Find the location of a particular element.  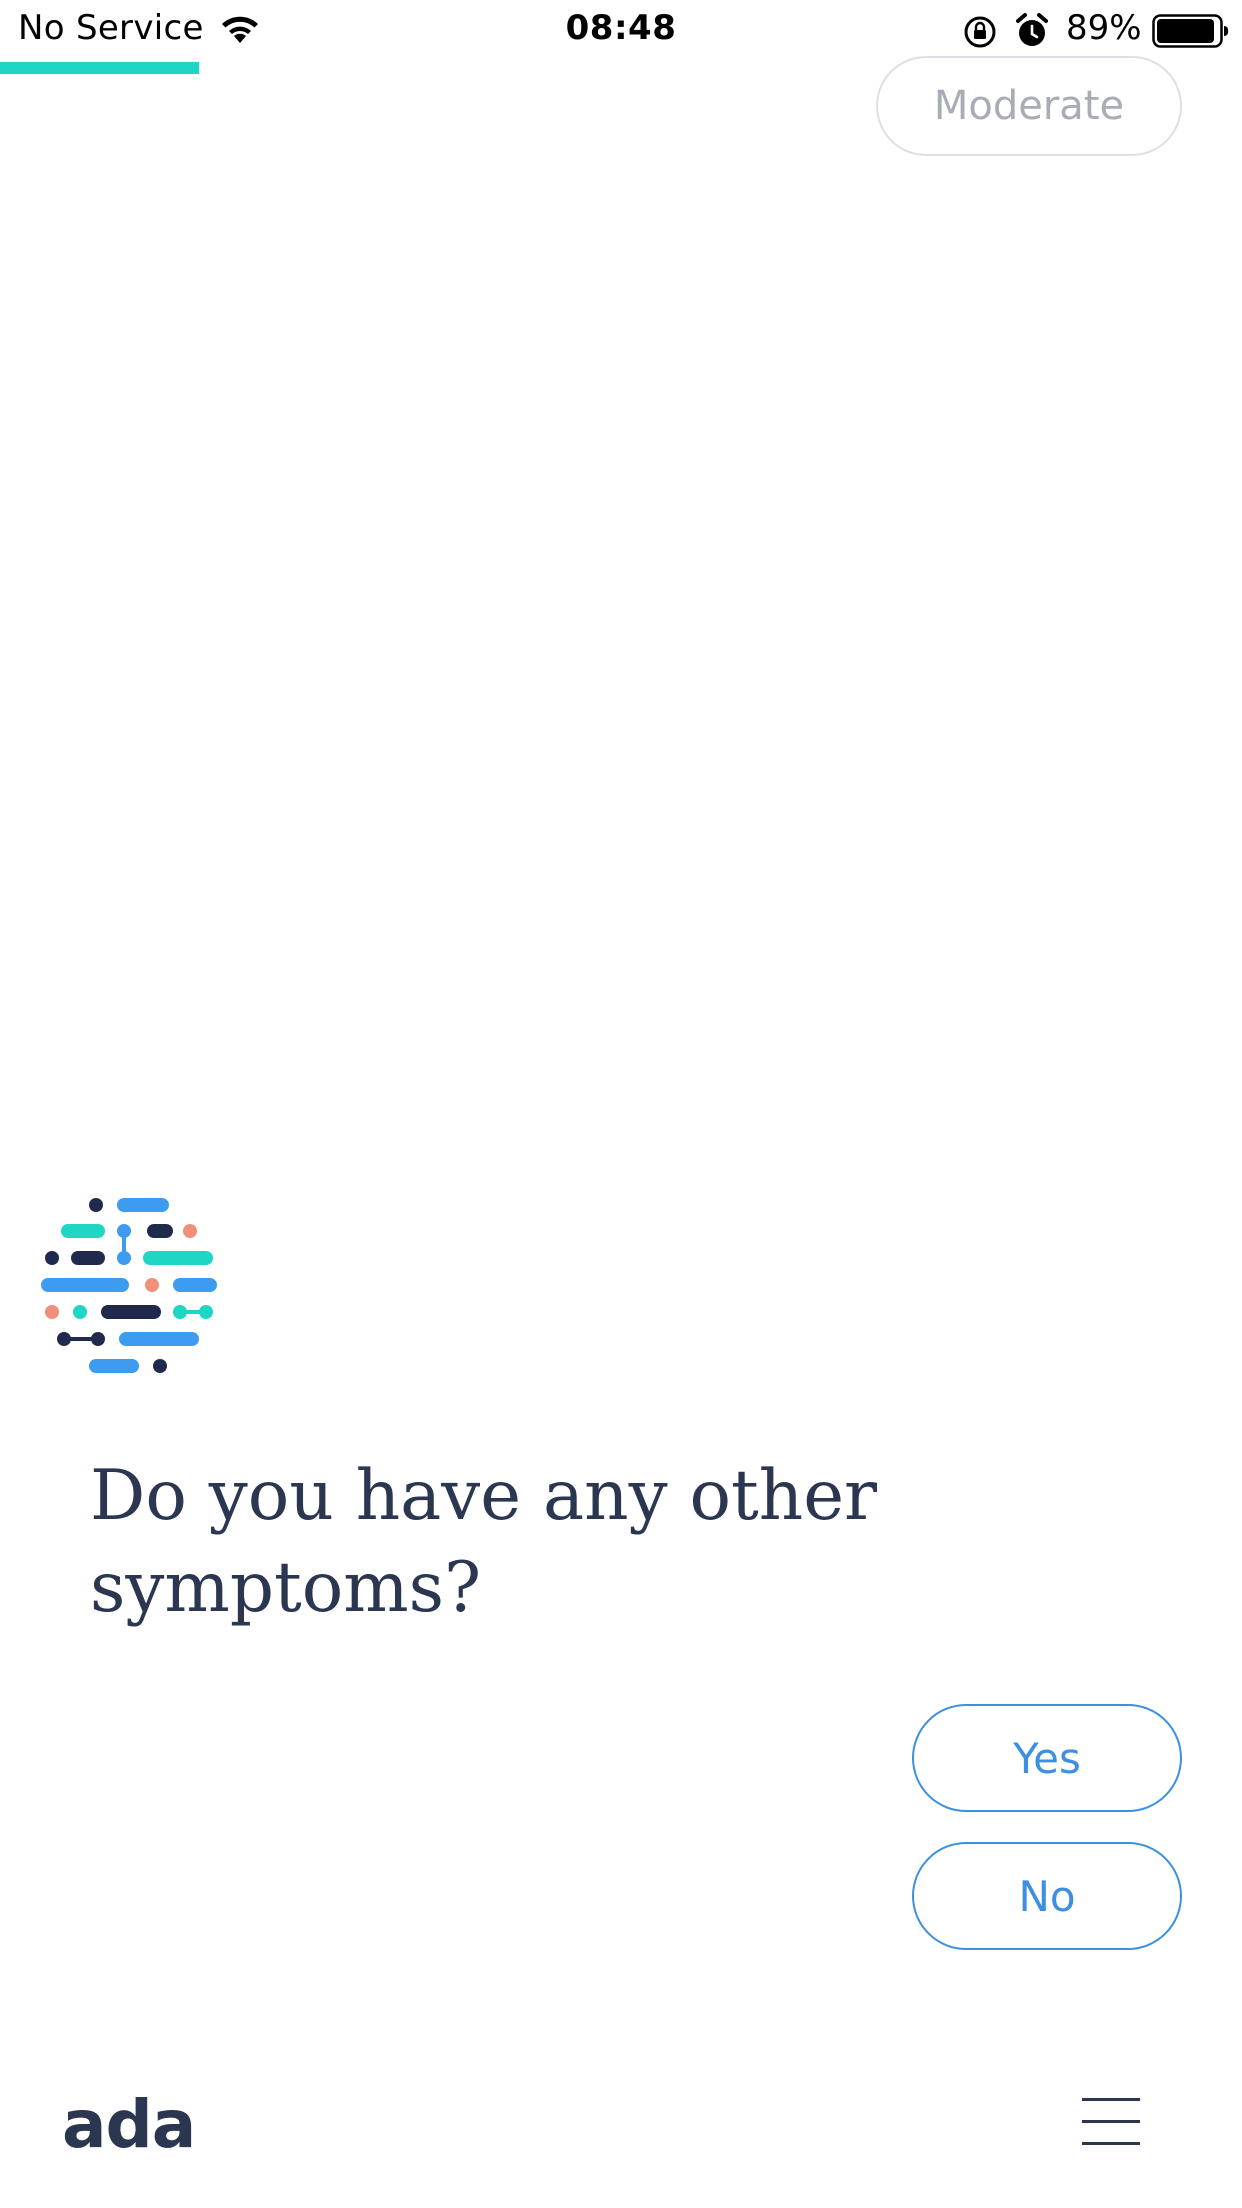

battery-icon is located at coordinates (1190, 31).